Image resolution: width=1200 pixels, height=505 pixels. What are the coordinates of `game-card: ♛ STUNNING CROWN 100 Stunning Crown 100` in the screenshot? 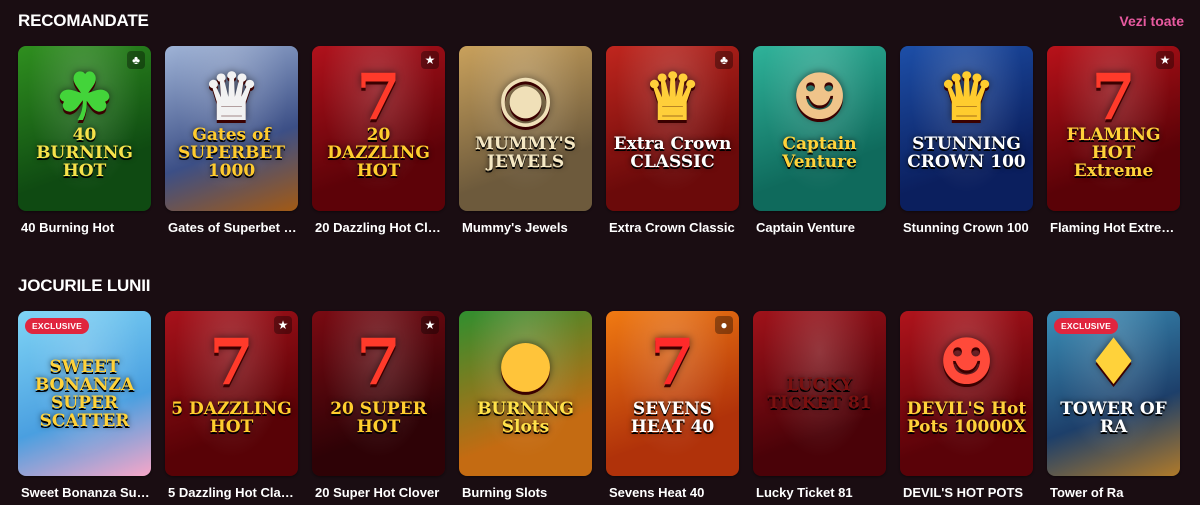 It's located at (966, 140).